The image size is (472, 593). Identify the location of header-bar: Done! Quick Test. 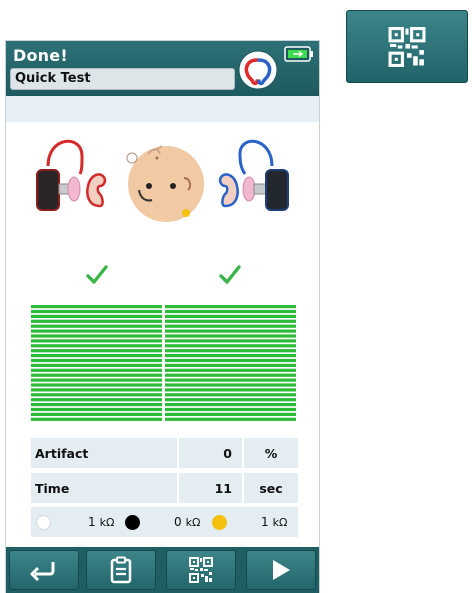
(162, 68).